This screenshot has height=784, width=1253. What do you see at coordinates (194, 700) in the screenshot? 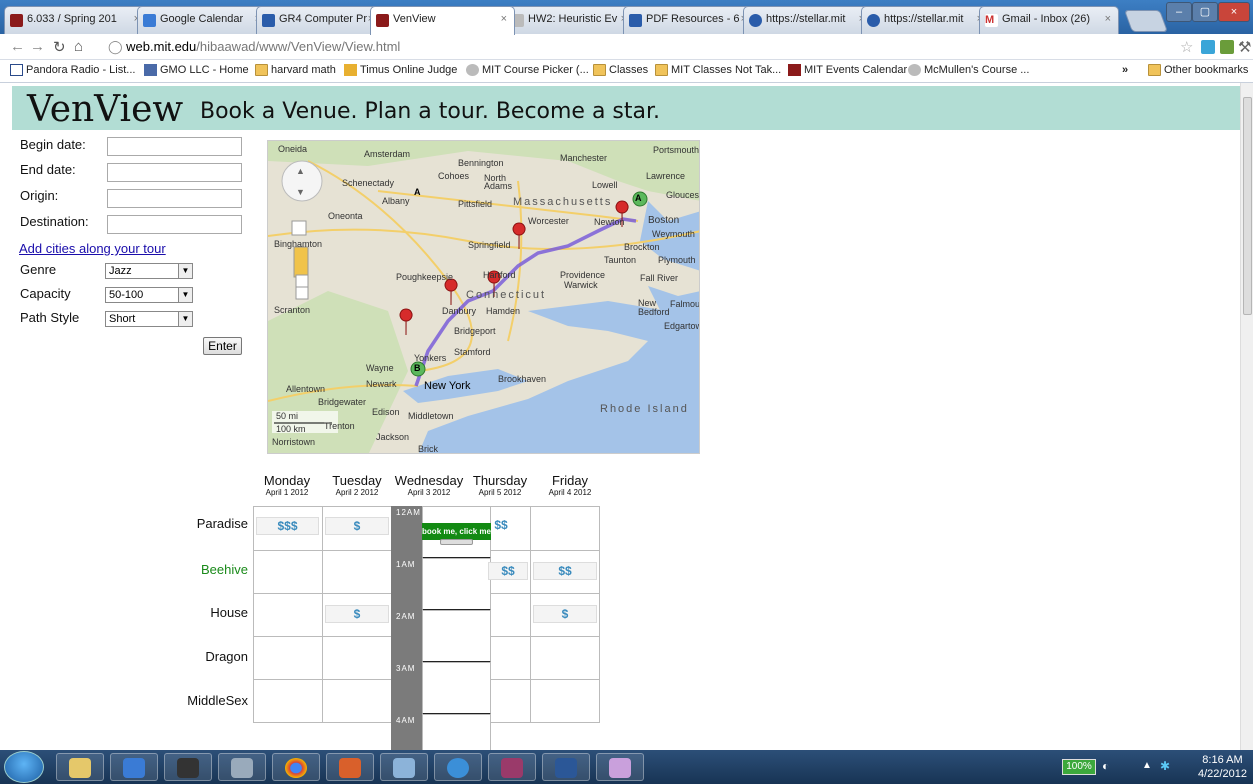
I see `venue-middlesex: MiddleSex` at bounding box center [194, 700].